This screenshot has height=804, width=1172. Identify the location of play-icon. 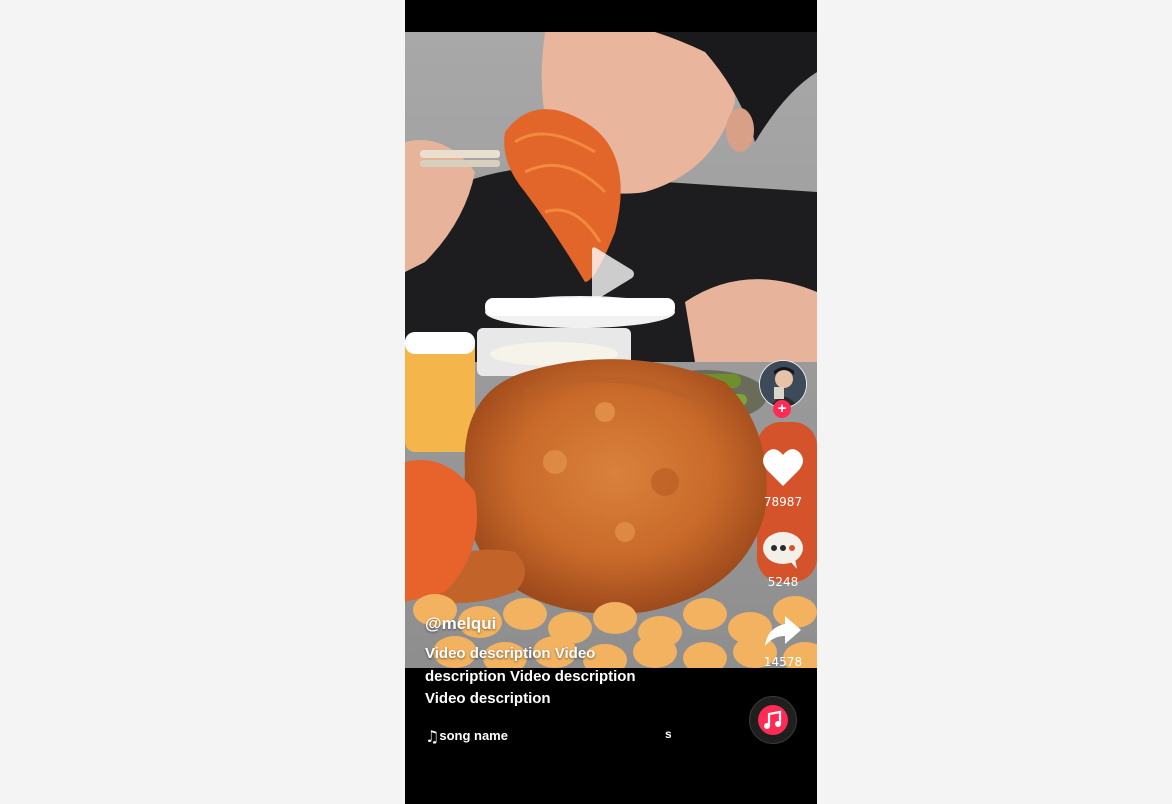
(612, 274).